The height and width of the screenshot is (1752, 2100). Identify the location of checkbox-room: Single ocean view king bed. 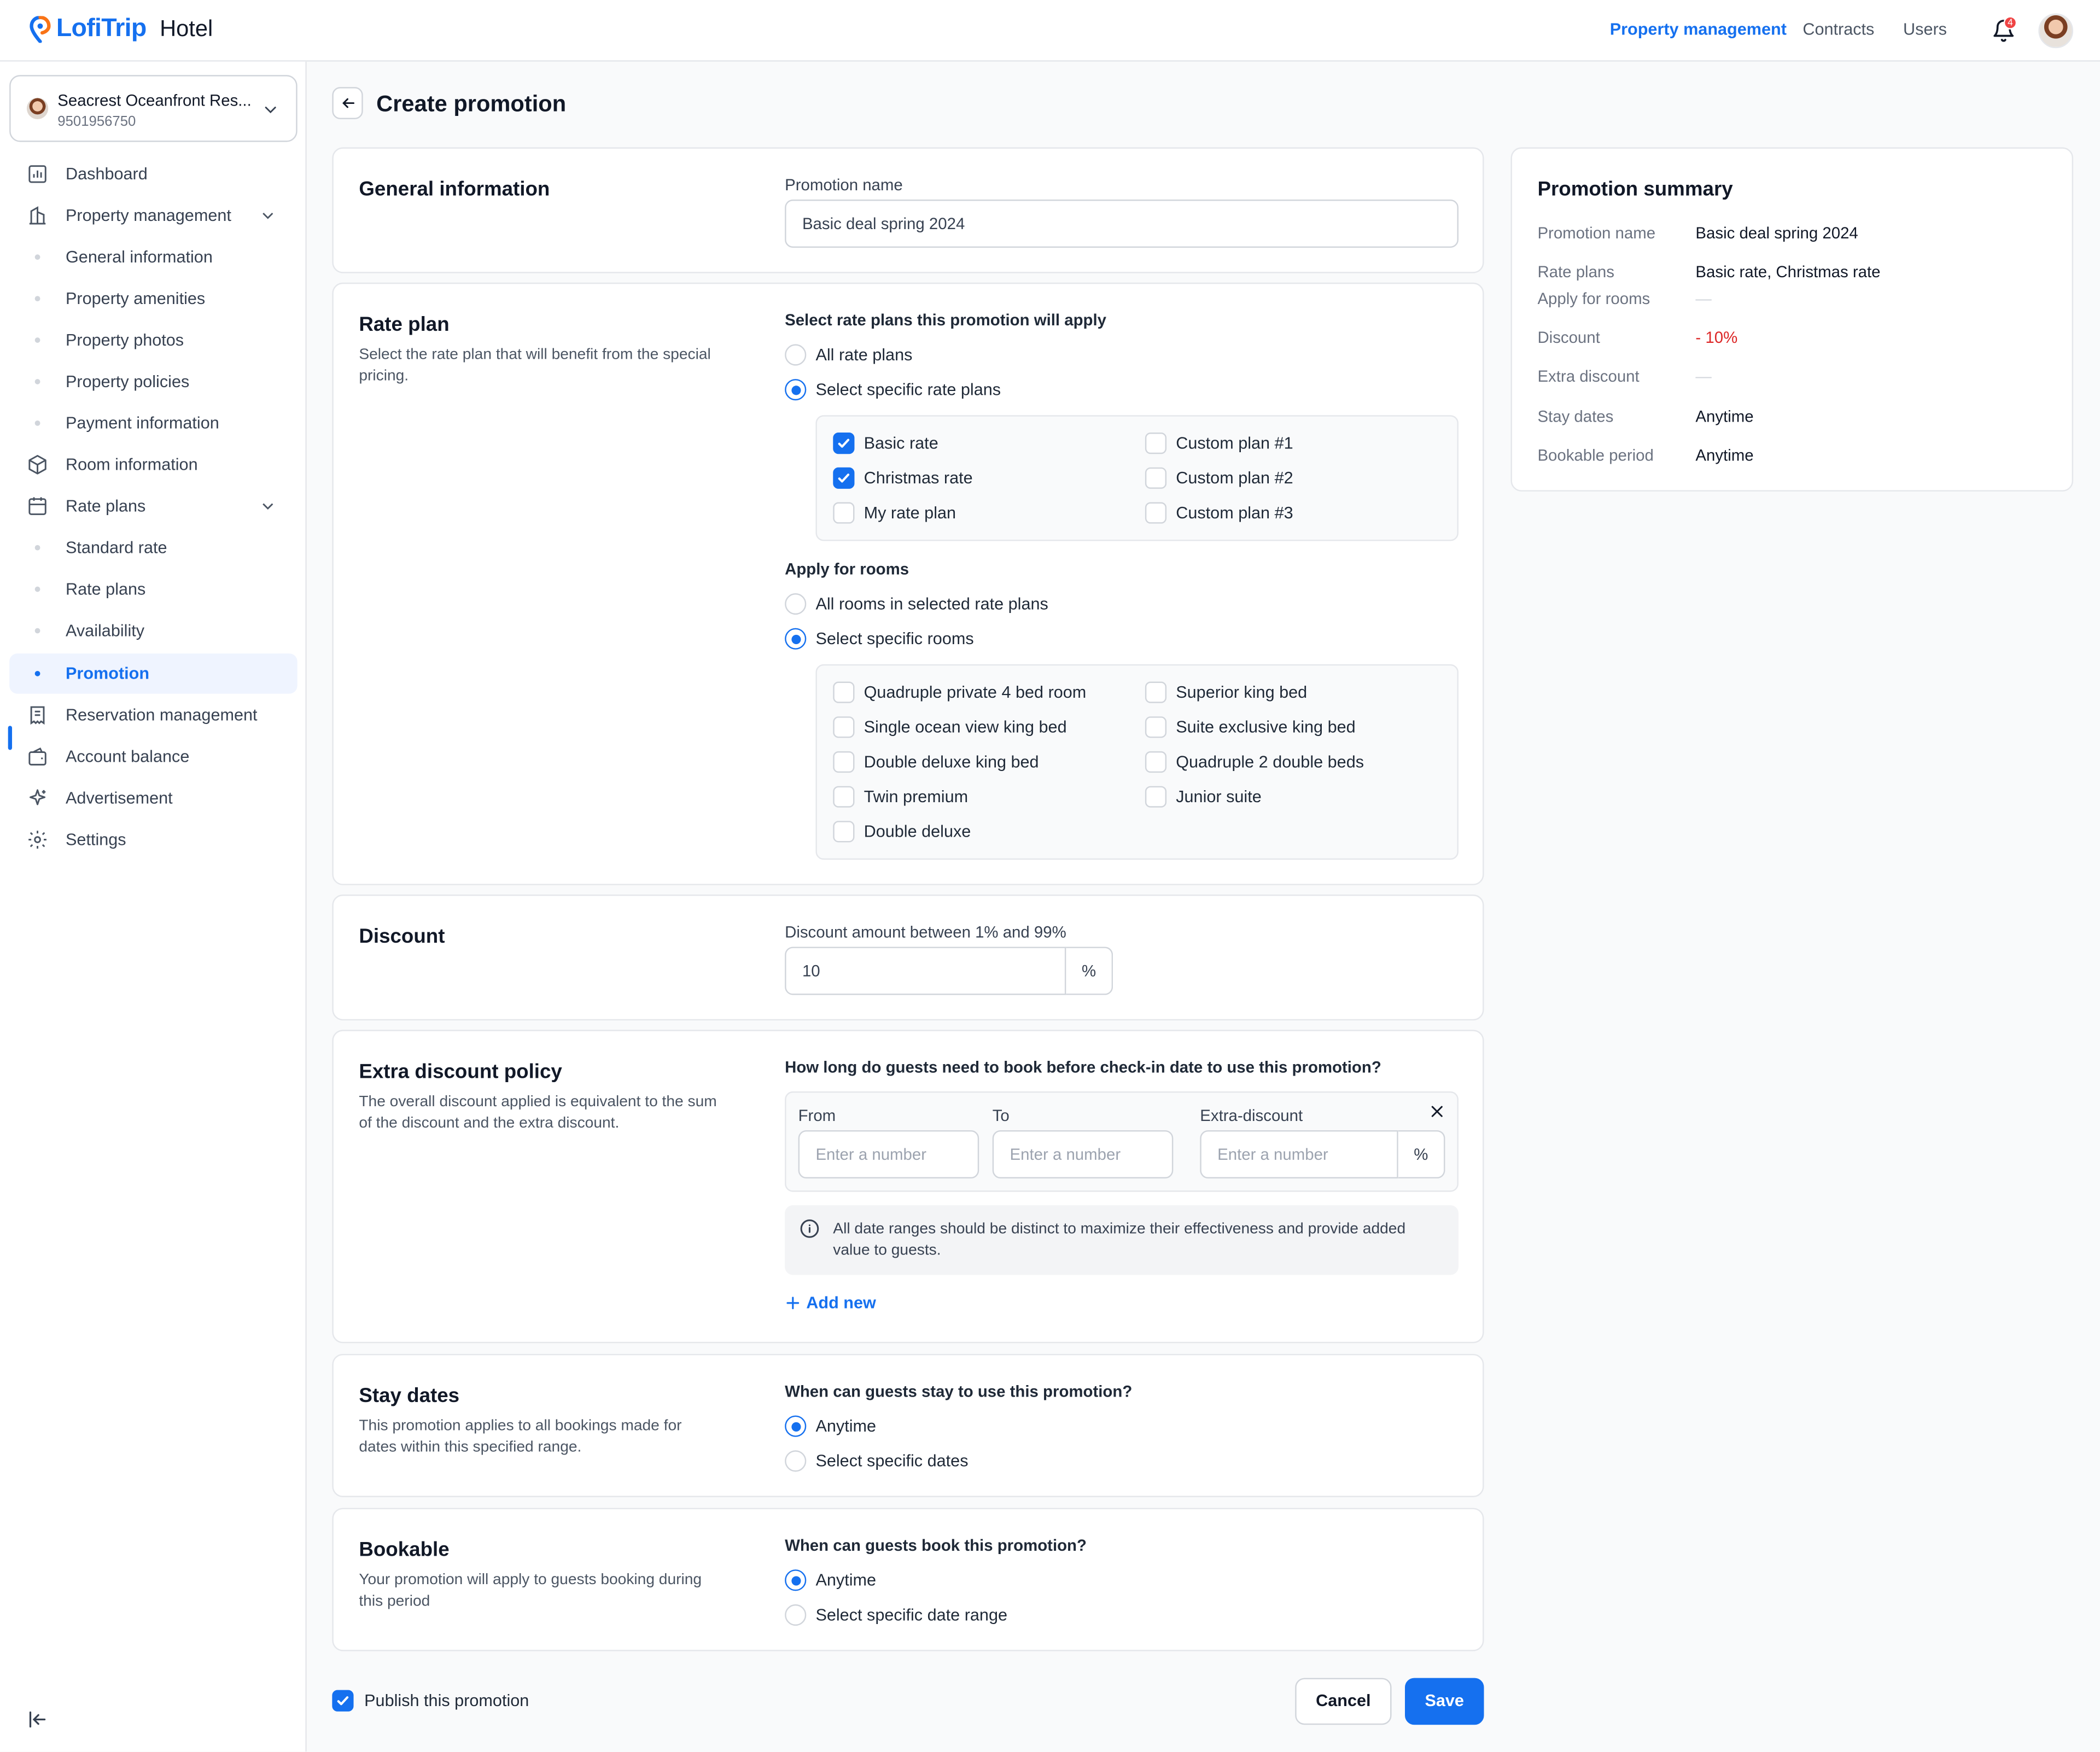
(950, 727).